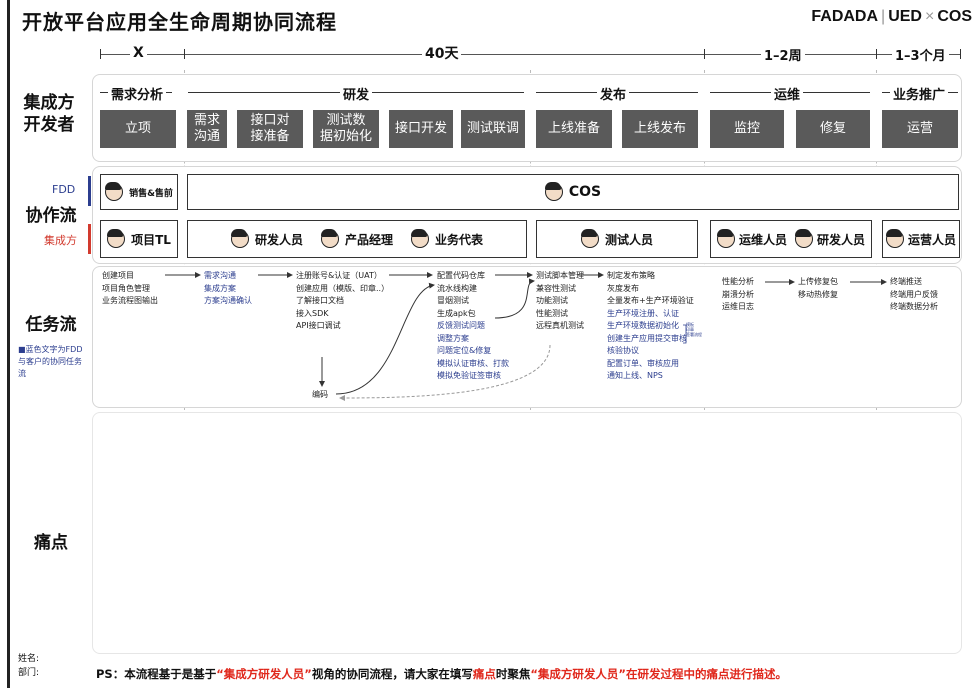  I want to click on row-label-pain: 痛点, so click(51, 543).